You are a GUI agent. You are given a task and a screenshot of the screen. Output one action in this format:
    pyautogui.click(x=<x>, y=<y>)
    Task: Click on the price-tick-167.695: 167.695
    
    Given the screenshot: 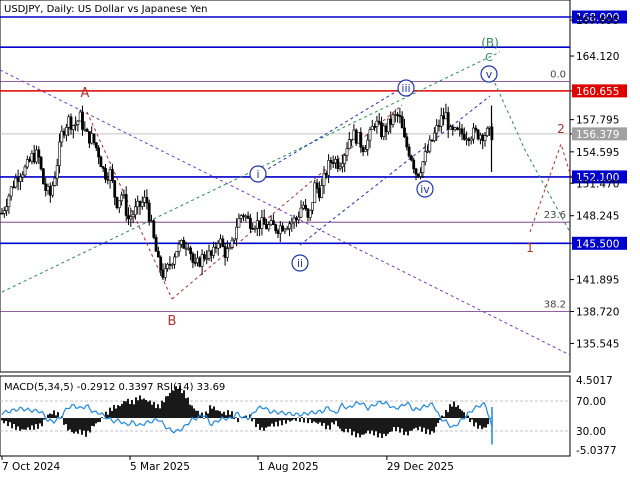 What is the action you would take?
    pyautogui.click(x=594, y=21)
    